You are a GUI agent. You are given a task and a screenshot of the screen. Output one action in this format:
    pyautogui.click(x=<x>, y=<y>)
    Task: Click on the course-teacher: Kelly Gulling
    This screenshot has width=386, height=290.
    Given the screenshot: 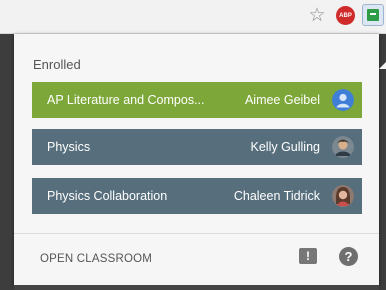 What is the action you would take?
    pyautogui.click(x=285, y=147)
    